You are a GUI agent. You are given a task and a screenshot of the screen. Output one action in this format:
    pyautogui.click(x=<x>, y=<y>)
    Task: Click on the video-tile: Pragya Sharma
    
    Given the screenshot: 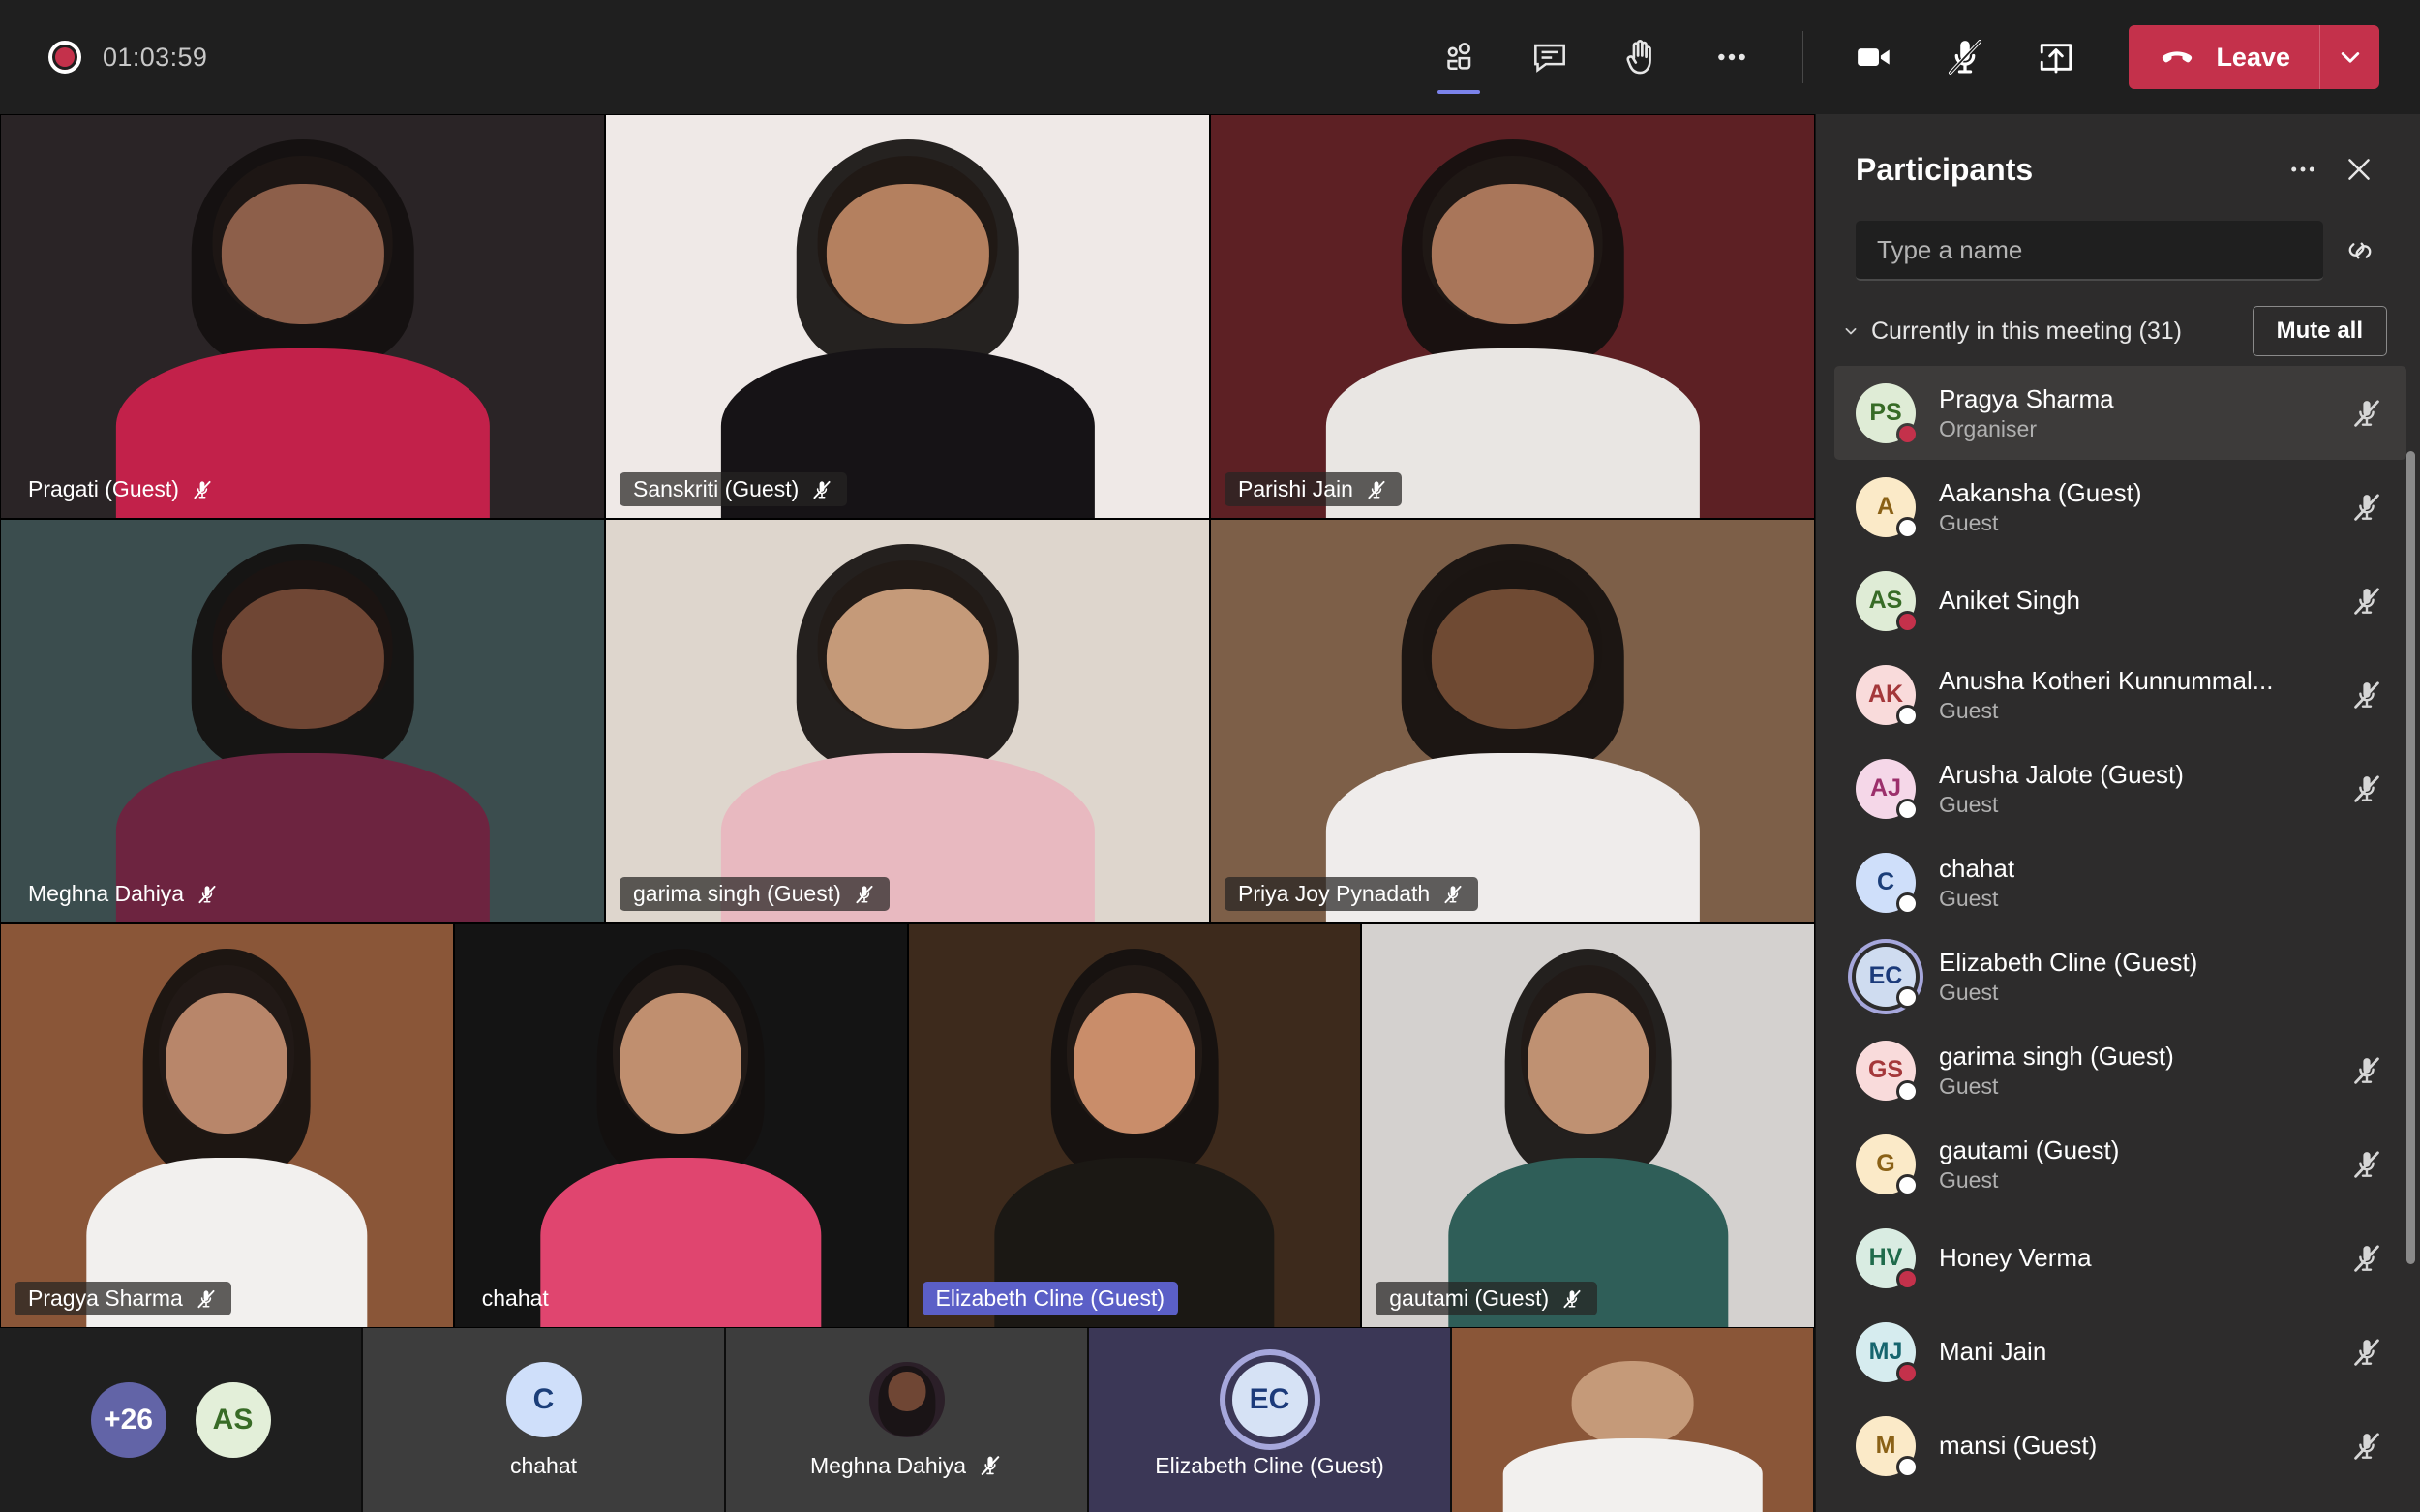 What is the action you would take?
    pyautogui.click(x=227, y=1125)
    